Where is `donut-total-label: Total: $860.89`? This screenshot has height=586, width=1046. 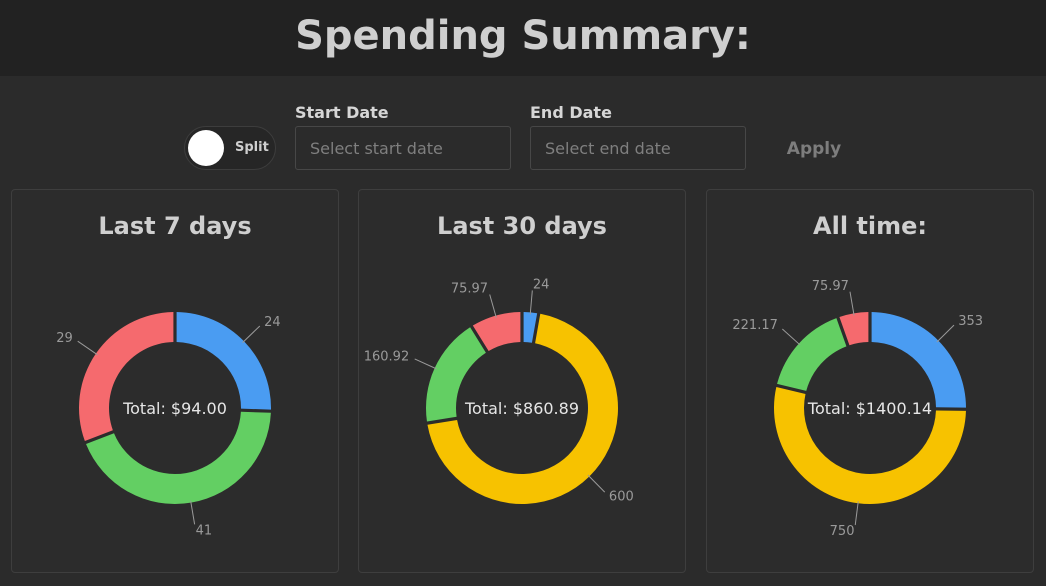 donut-total-label: Total: $860.89 is located at coordinates (521, 408).